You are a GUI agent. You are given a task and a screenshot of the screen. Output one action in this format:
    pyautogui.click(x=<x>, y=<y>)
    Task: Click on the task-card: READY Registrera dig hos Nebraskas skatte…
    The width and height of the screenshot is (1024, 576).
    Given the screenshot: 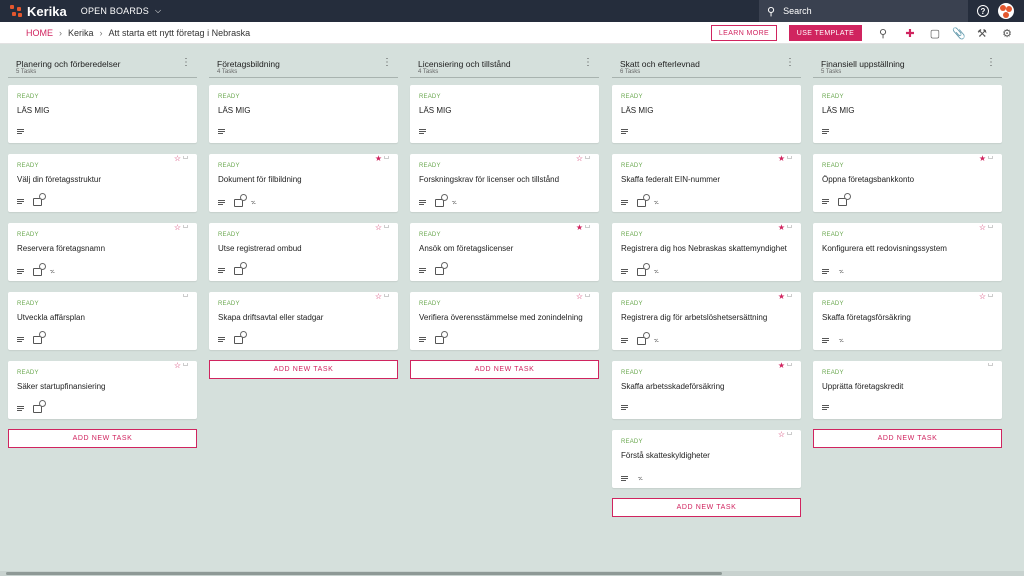 What is the action you would take?
    pyautogui.click(x=706, y=252)
    